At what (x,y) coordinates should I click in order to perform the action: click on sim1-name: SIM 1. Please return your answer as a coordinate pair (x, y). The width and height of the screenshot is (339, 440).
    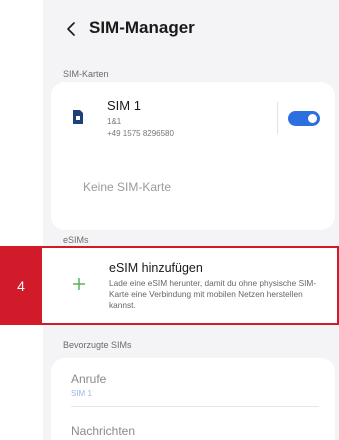
    Looking at the image, I should click on (124, 105).